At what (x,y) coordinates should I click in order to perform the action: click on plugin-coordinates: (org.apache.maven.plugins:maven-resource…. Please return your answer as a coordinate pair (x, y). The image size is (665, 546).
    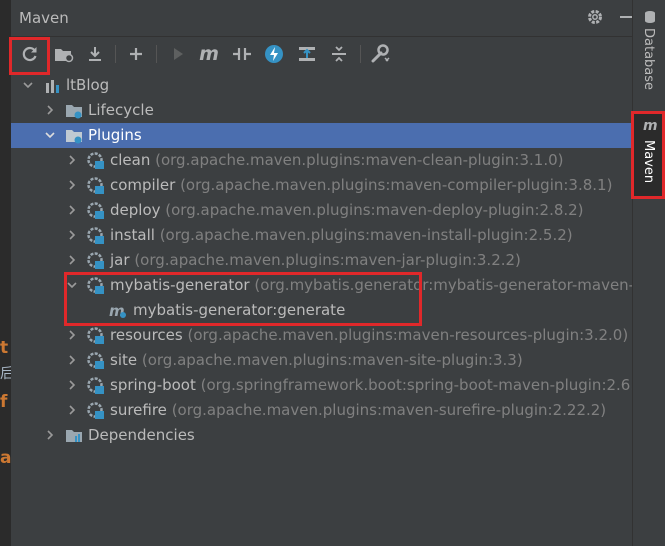
    Looking at the image, I should click on (408, 335).